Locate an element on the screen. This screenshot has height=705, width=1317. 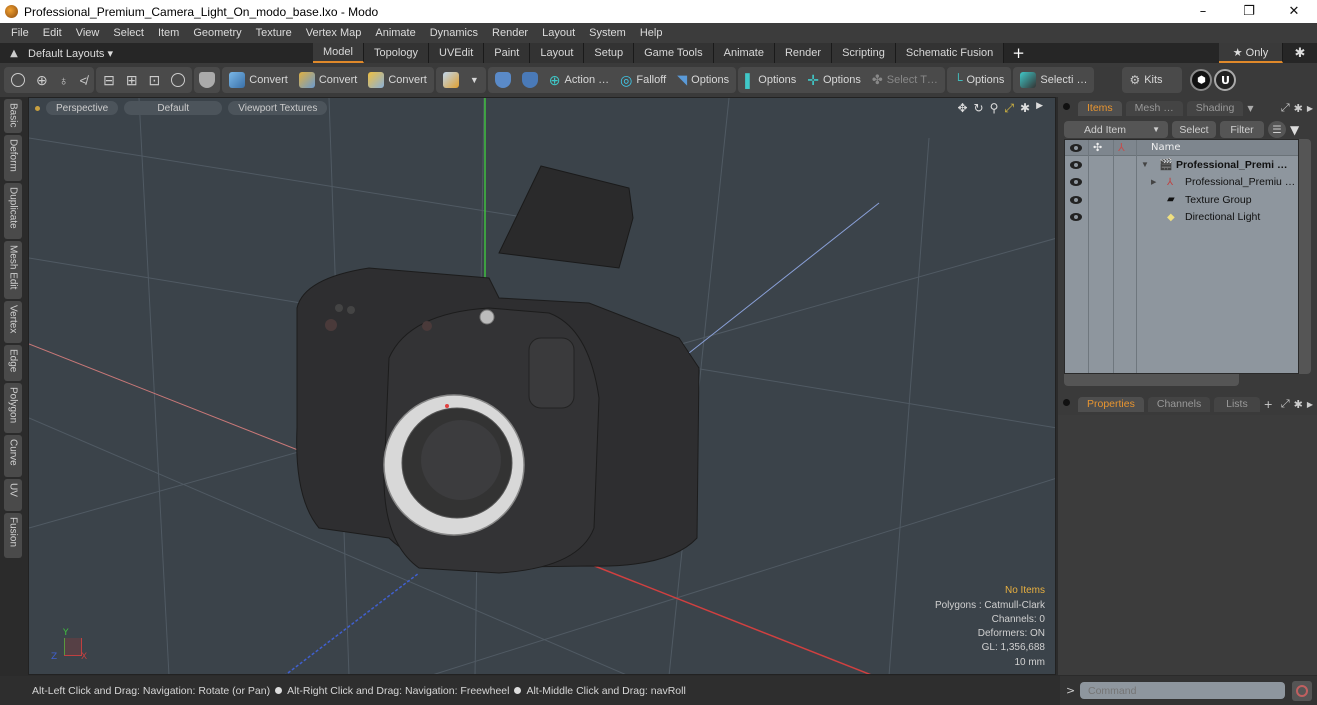
items-vertical-scrollbar is located at coordinates (1305, 256).